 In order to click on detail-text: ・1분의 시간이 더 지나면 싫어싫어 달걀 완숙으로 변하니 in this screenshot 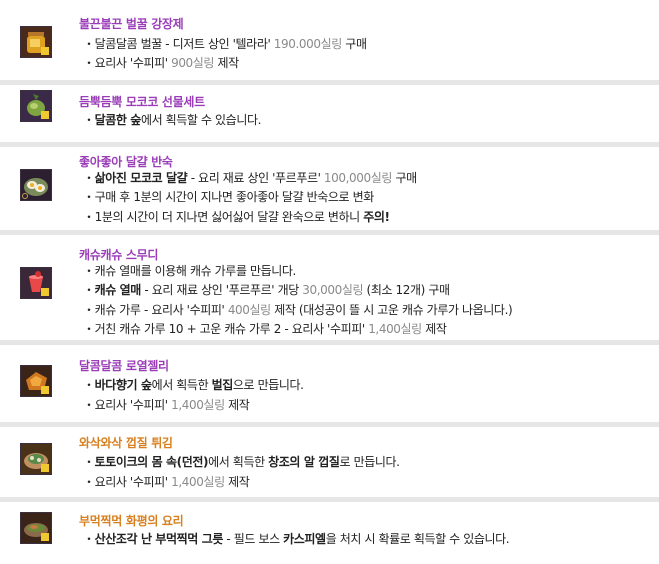, I will do `click(223, 217)`.